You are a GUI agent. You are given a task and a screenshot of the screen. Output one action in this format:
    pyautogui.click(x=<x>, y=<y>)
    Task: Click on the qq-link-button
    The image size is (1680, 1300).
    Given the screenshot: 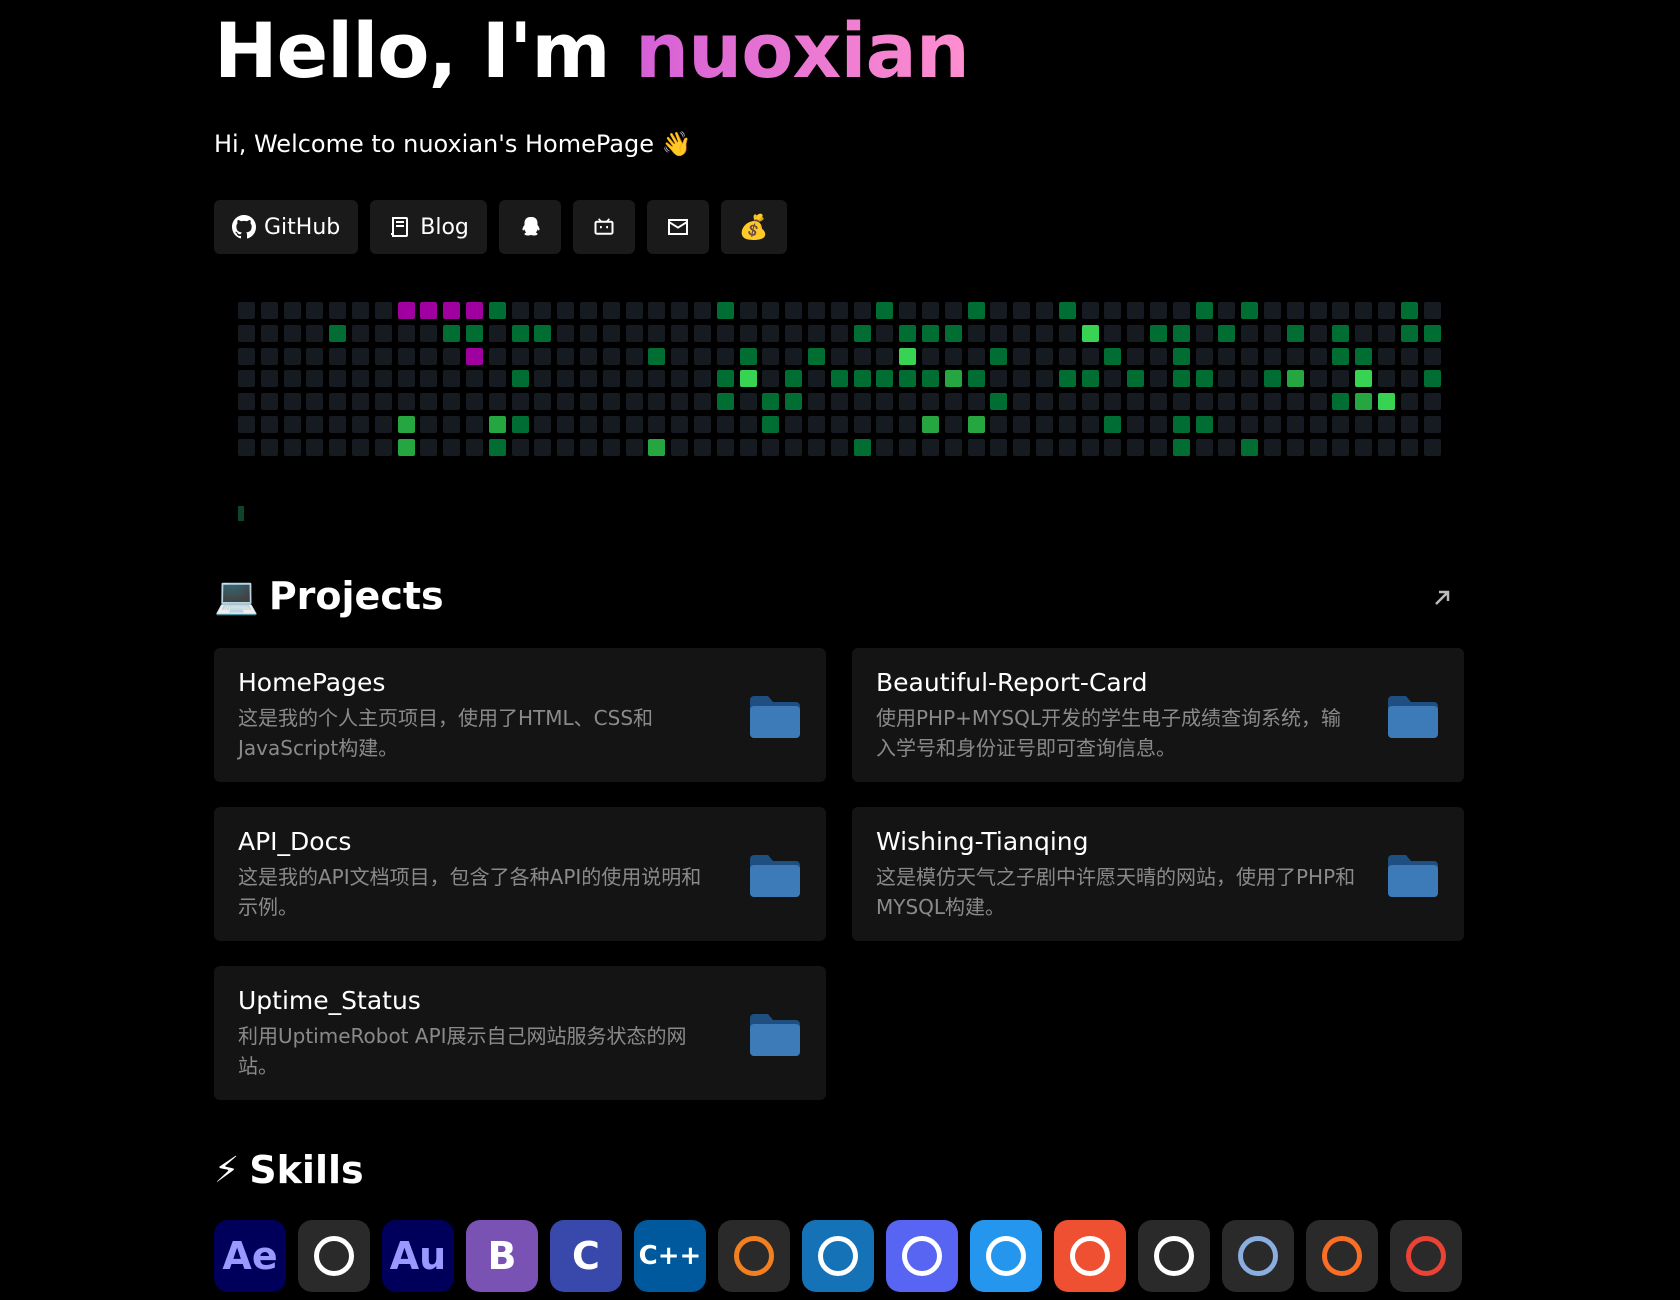 What is the action you would take?
    pyautogui.click(x=529, y=227)
    